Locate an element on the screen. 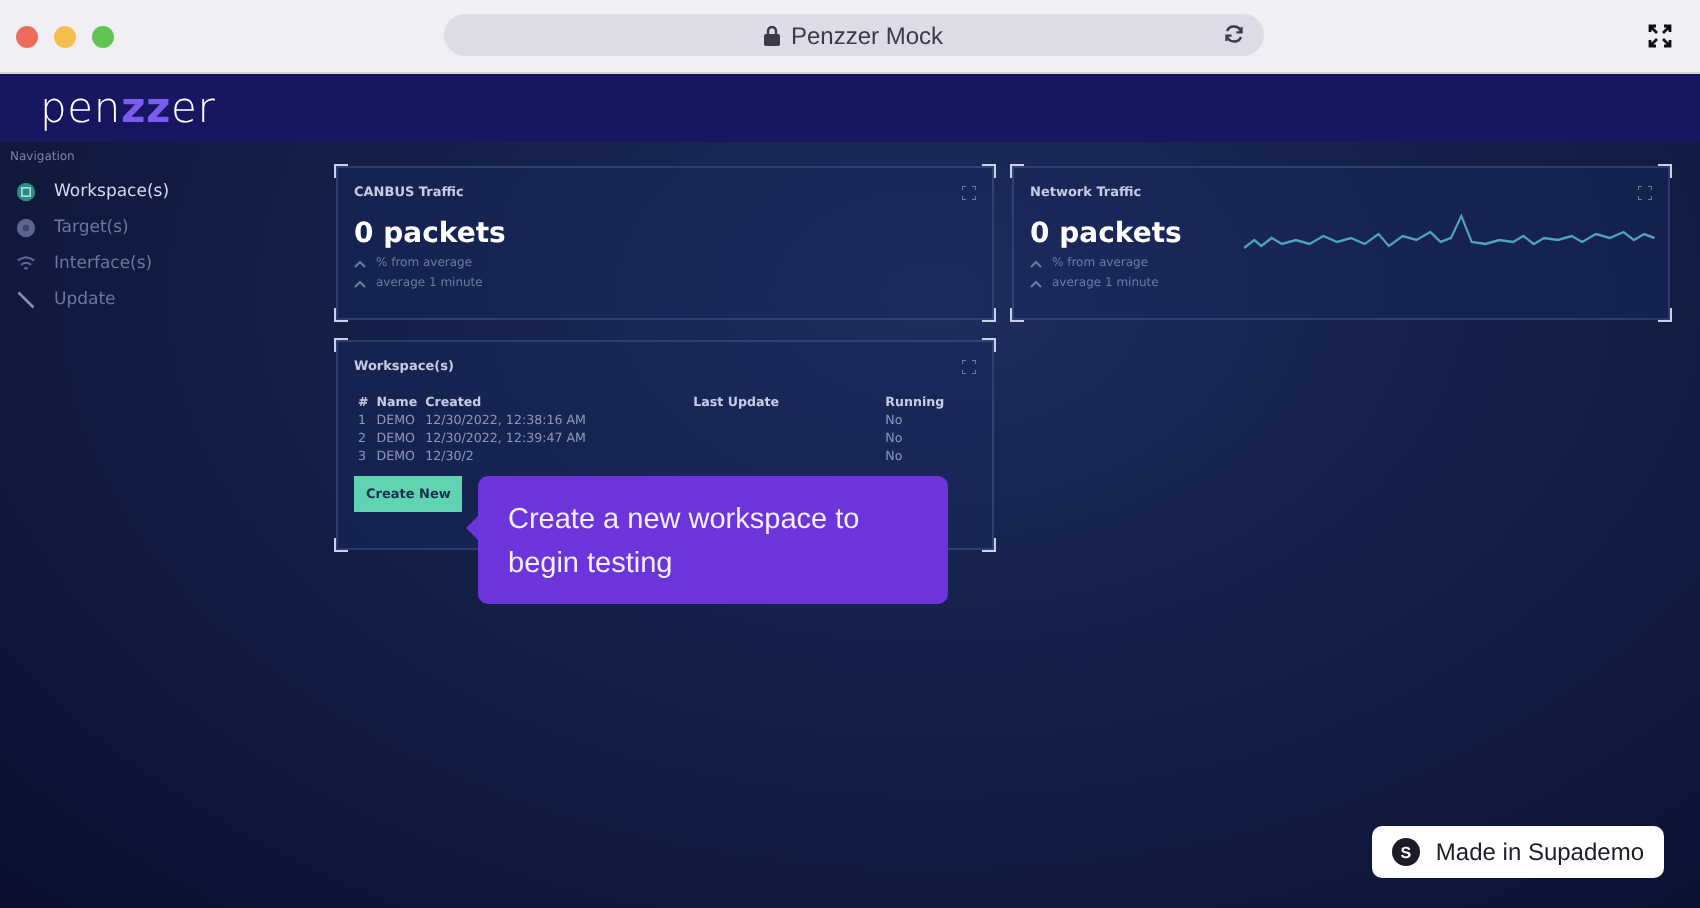 This screenshot has height=908, width=1700. tooltip-arrow is located at coordinates (472, 528).